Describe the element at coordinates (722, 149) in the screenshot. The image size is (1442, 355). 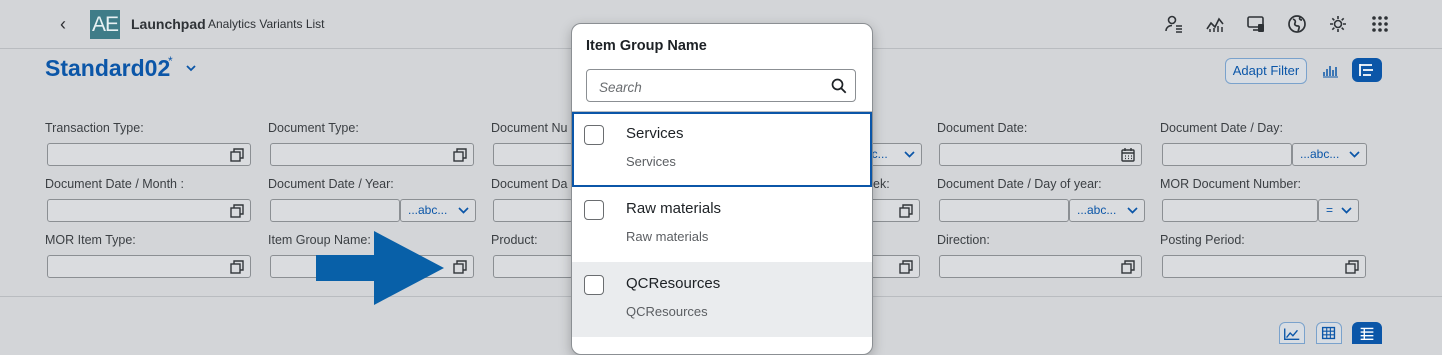
I see `list-item: Services Services` at that location.